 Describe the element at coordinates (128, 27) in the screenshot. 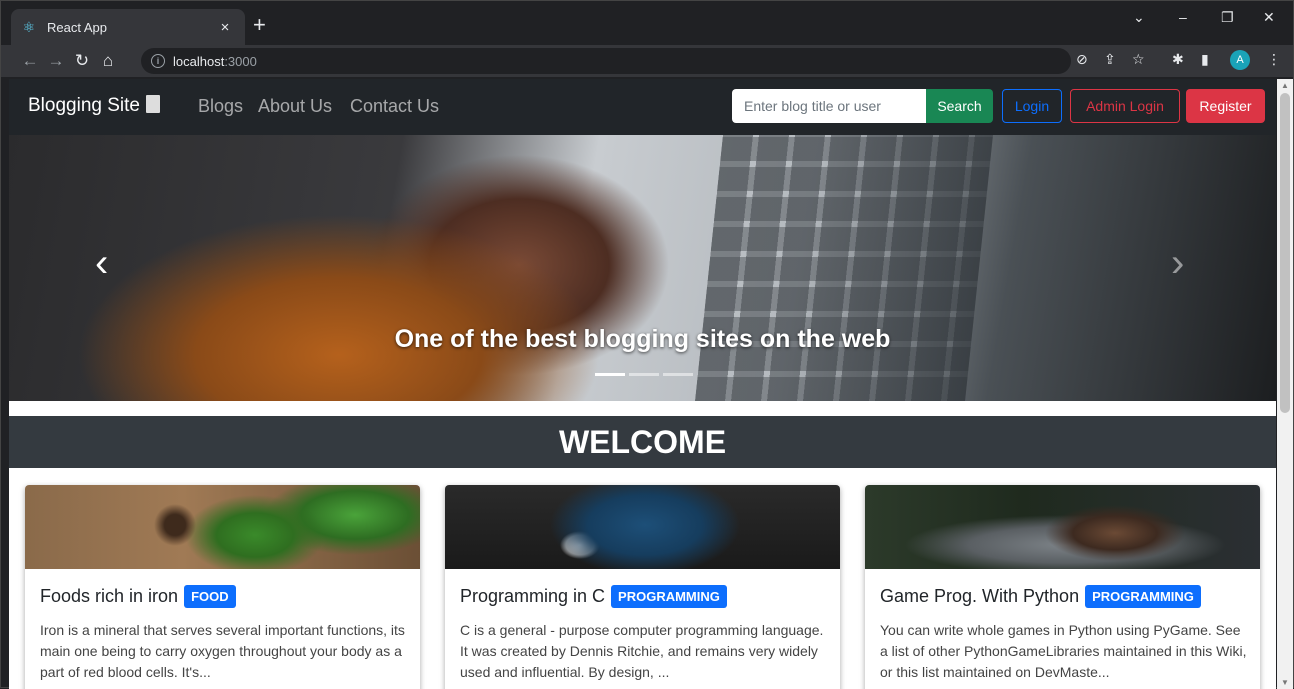

I see `tab-react-app: ⚛ React App ×` at that location.